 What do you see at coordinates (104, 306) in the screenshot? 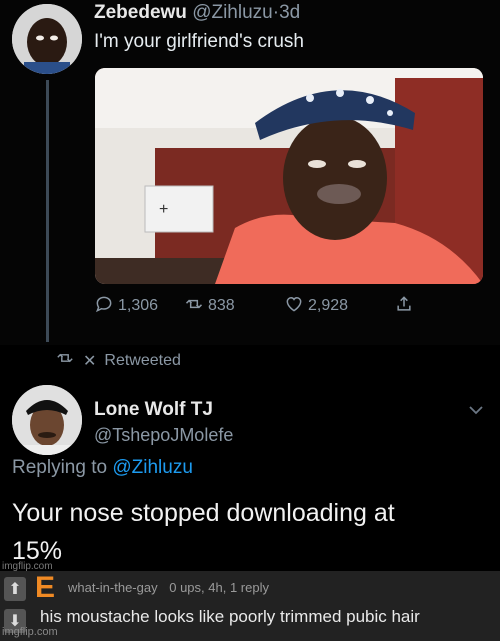
I see `reply-icon` at bounding box center [104, 306].